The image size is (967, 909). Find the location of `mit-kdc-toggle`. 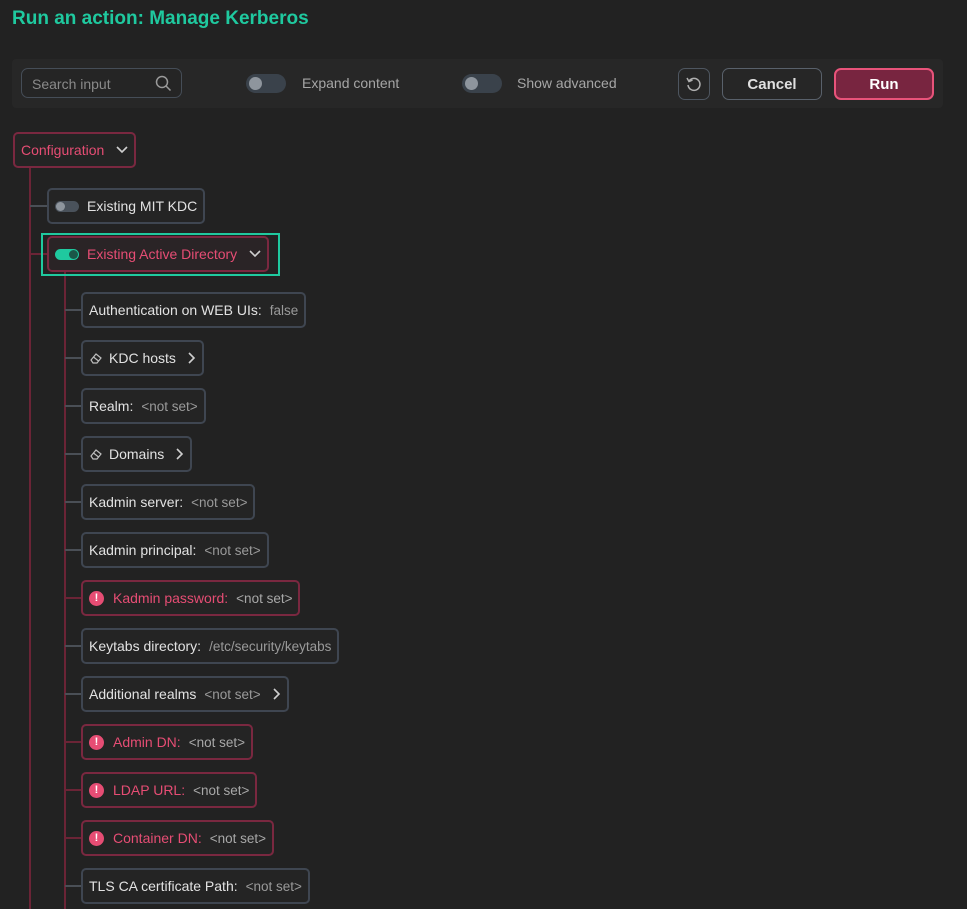

mit-kdc-toggle is located at coordinates (67, 206).